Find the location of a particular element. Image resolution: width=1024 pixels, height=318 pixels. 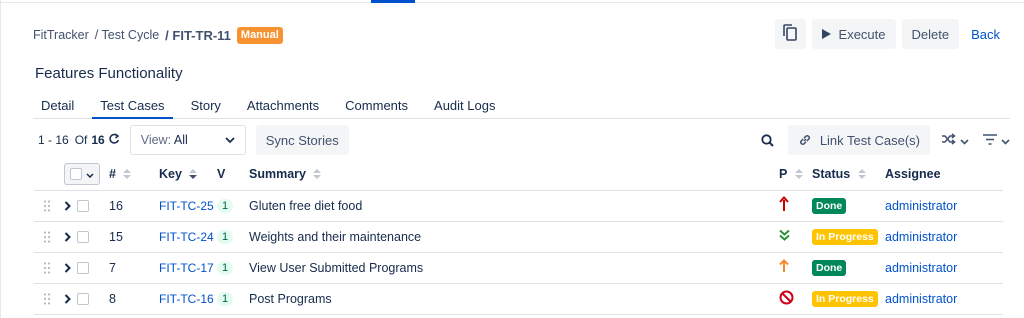

highest-priority-icon is located at coordinates (784, 204).